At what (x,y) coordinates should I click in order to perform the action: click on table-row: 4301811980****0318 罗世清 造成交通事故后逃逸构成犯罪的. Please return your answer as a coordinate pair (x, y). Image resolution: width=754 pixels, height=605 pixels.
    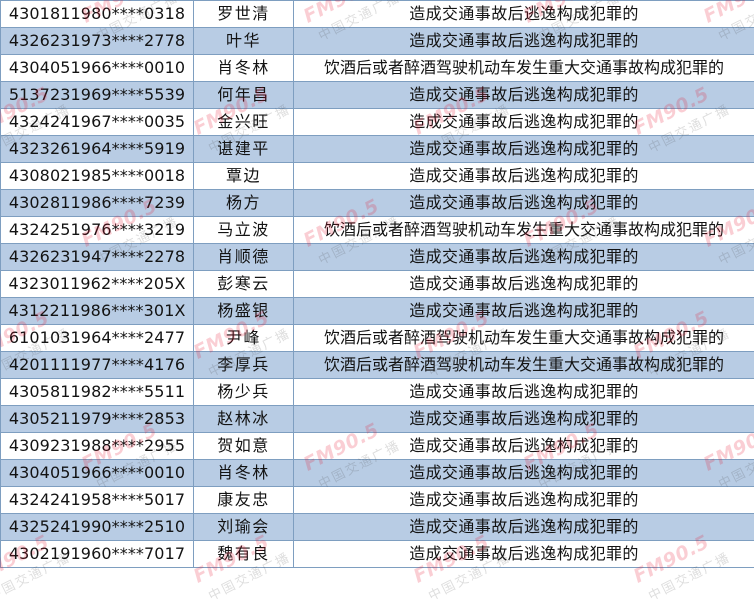
    Looking at the image, I should click on (377, 14).